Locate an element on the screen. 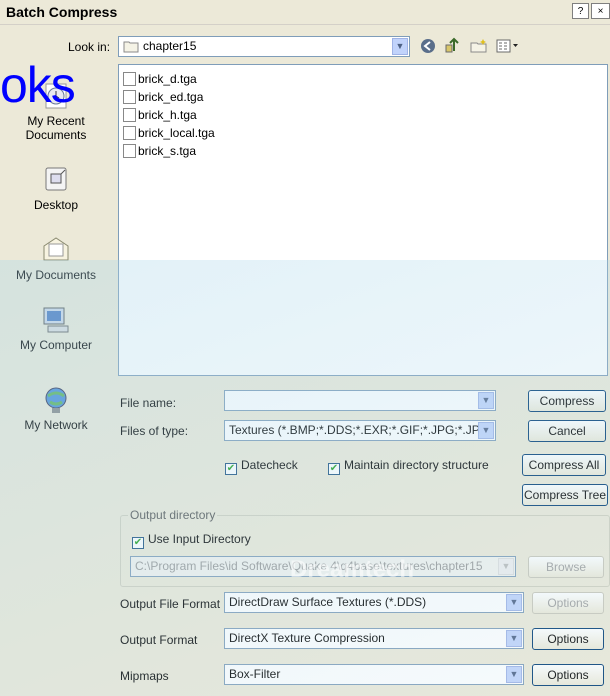  place-label: My Computer is located at coordinates (56, 345).